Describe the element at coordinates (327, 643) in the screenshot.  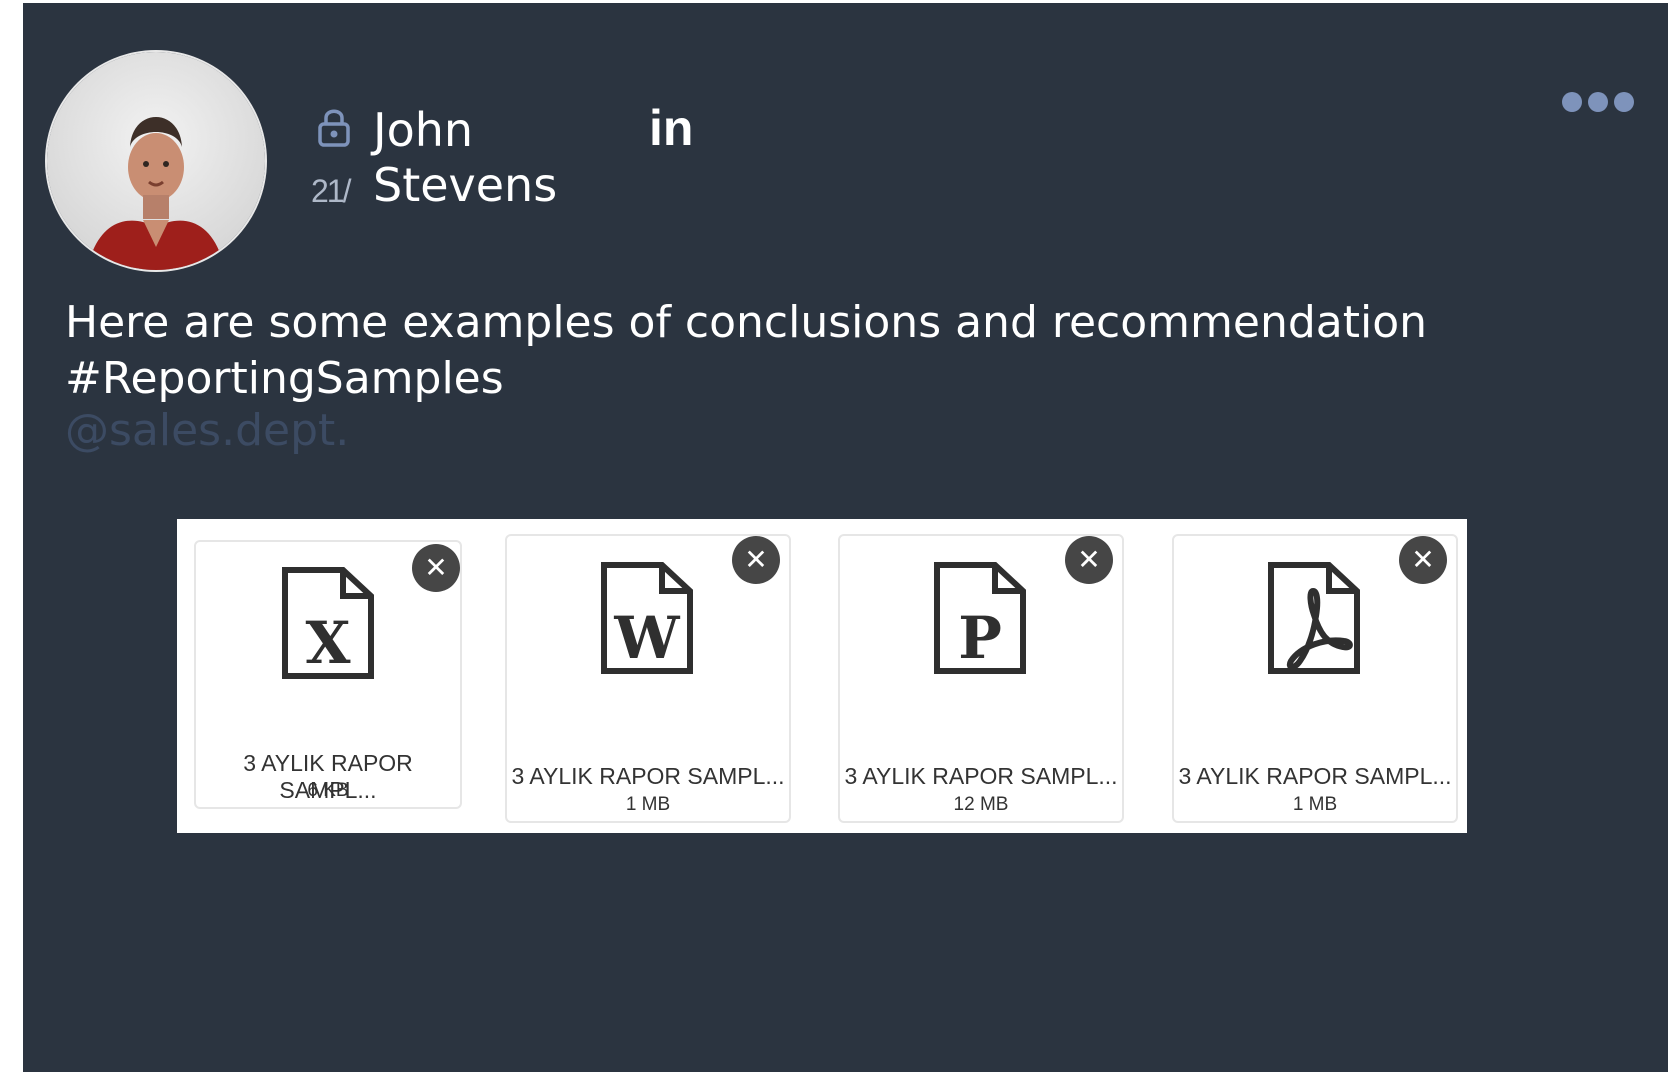
I see `svg-text: X` at that location.